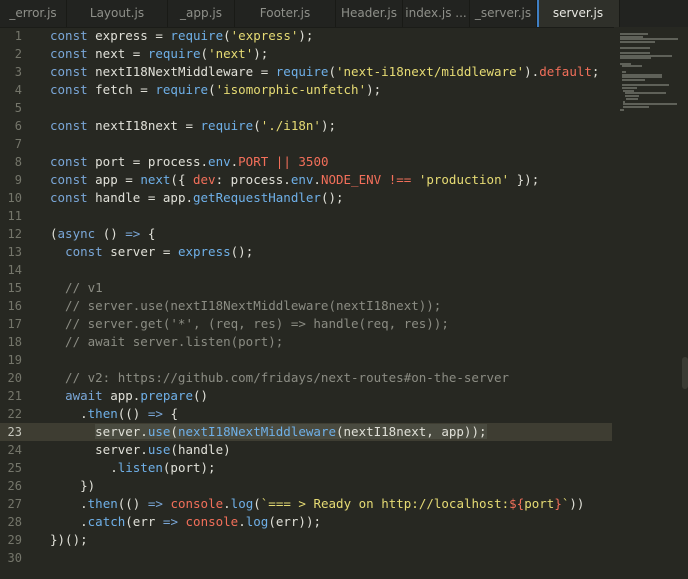 Image resolution: width=688 pixels, height=579 pixels. I want to click on minimap, so click(651, 303).